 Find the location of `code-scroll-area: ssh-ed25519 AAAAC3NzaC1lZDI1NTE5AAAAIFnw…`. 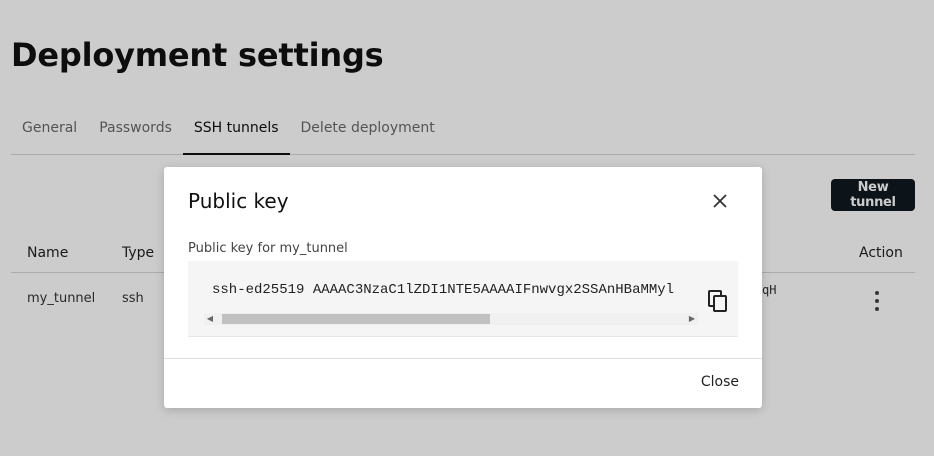

code-scroll-area: ssh-ed25519 AAAAC3NzaC1lZDI1NTE5AAAAIFnw… is located at coordinates (448, 299).